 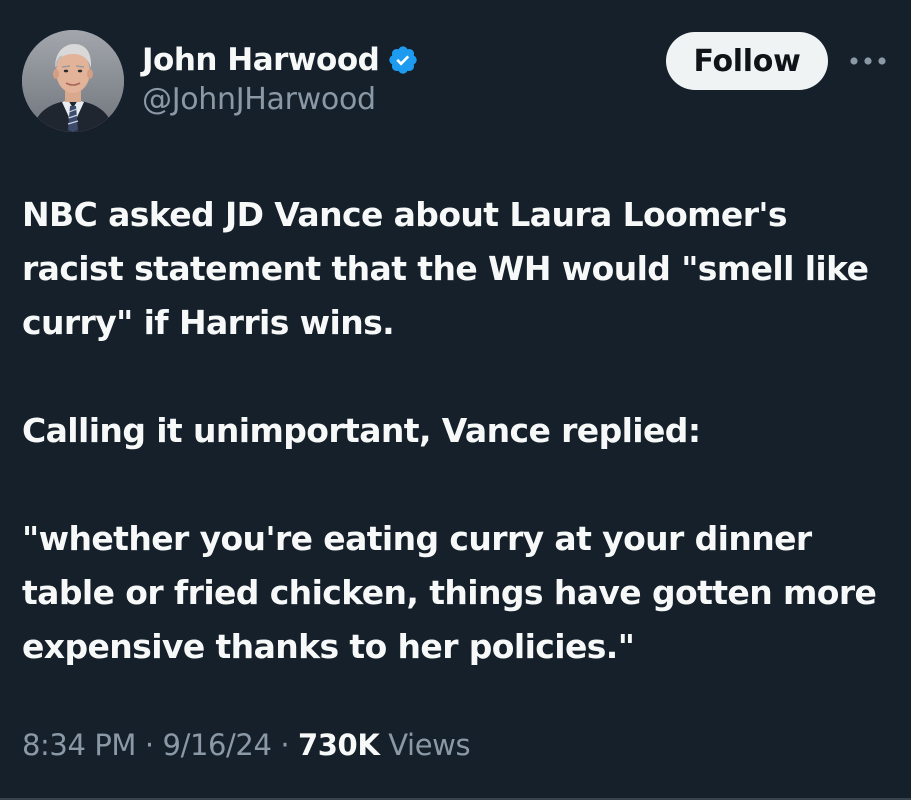 I want to click on more-options-button, so click(x=868, y=61).